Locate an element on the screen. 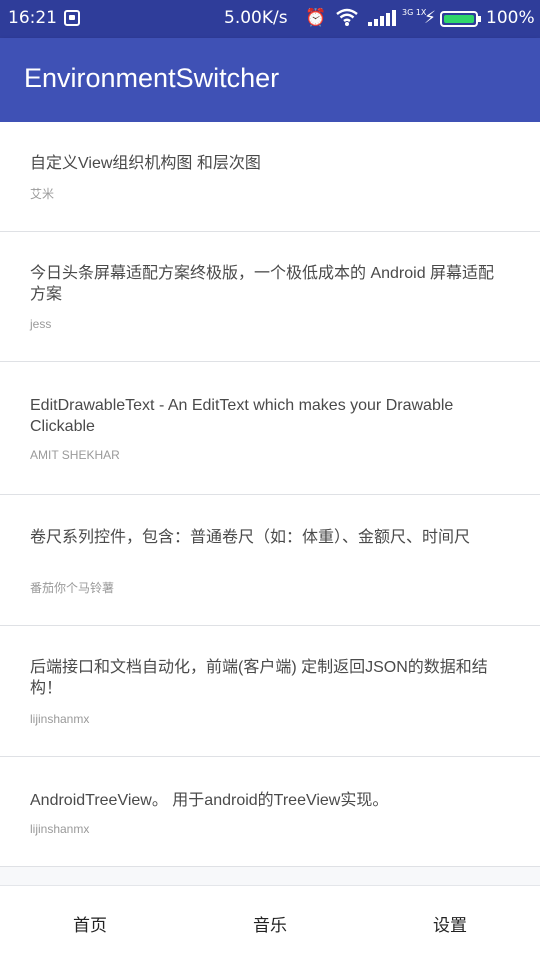 The width and height of the screenshot is (540, 960). article-title: 今日头条屏幕适配方案终极版，一个极低成本的 Android 屏幕适配方案 is located at coordinates (262, 284).